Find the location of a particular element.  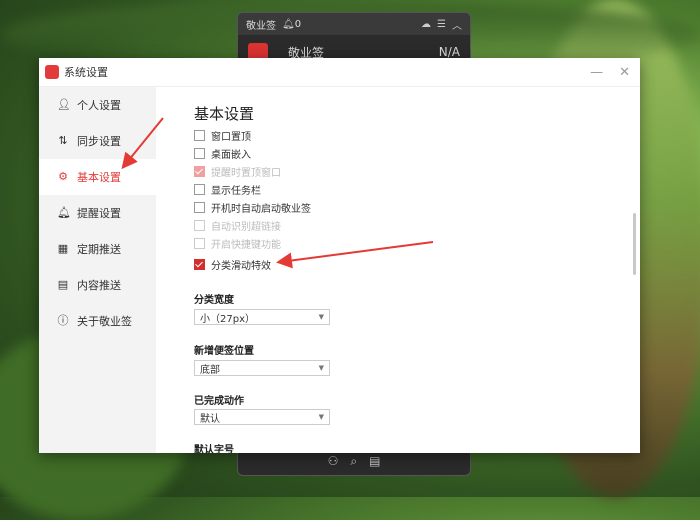

default-font-size-label: 默认字号 is located at coordinates (214, 449).